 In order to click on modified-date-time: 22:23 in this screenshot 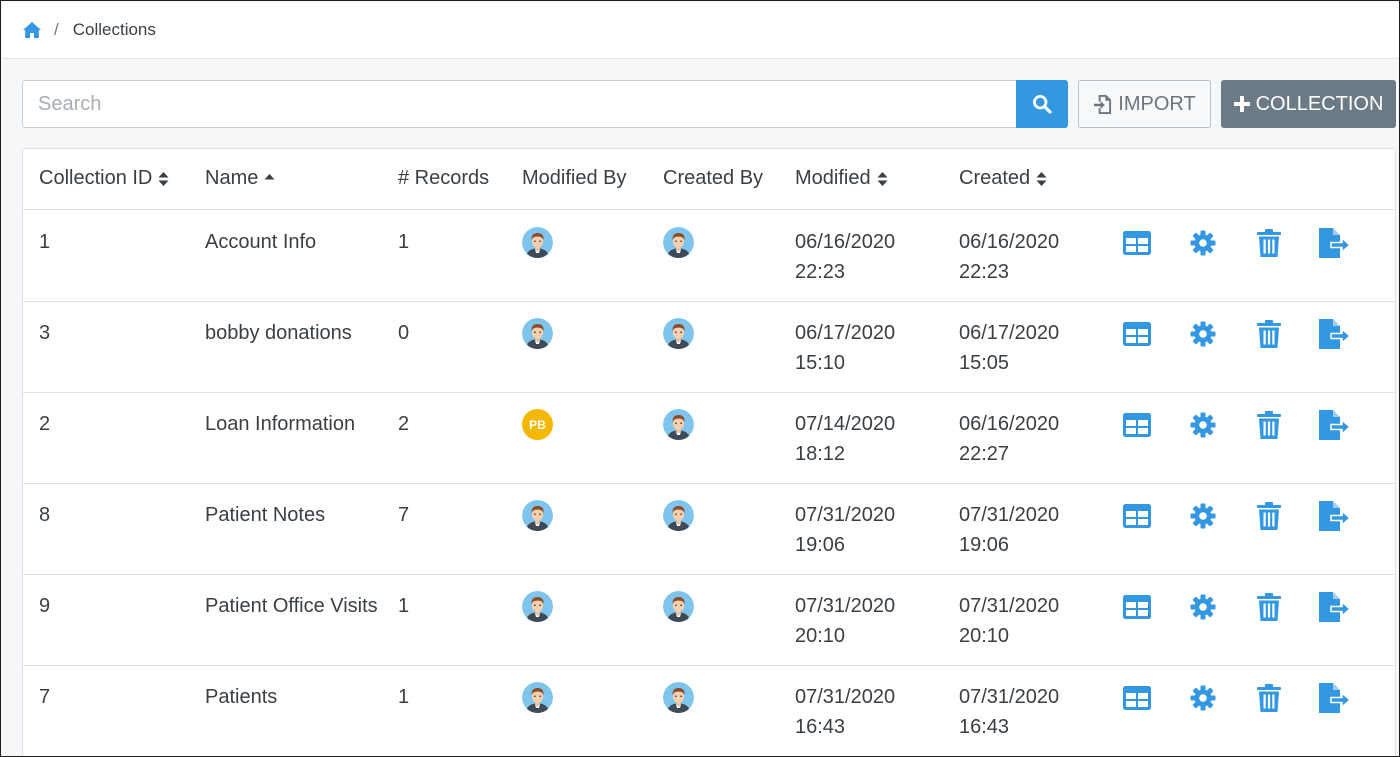, I will do `click(820, 272)`.